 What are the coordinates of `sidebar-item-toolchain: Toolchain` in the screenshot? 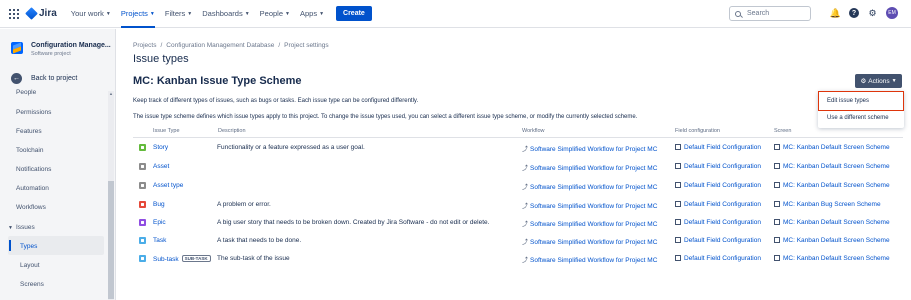 It's located at (29, 150).